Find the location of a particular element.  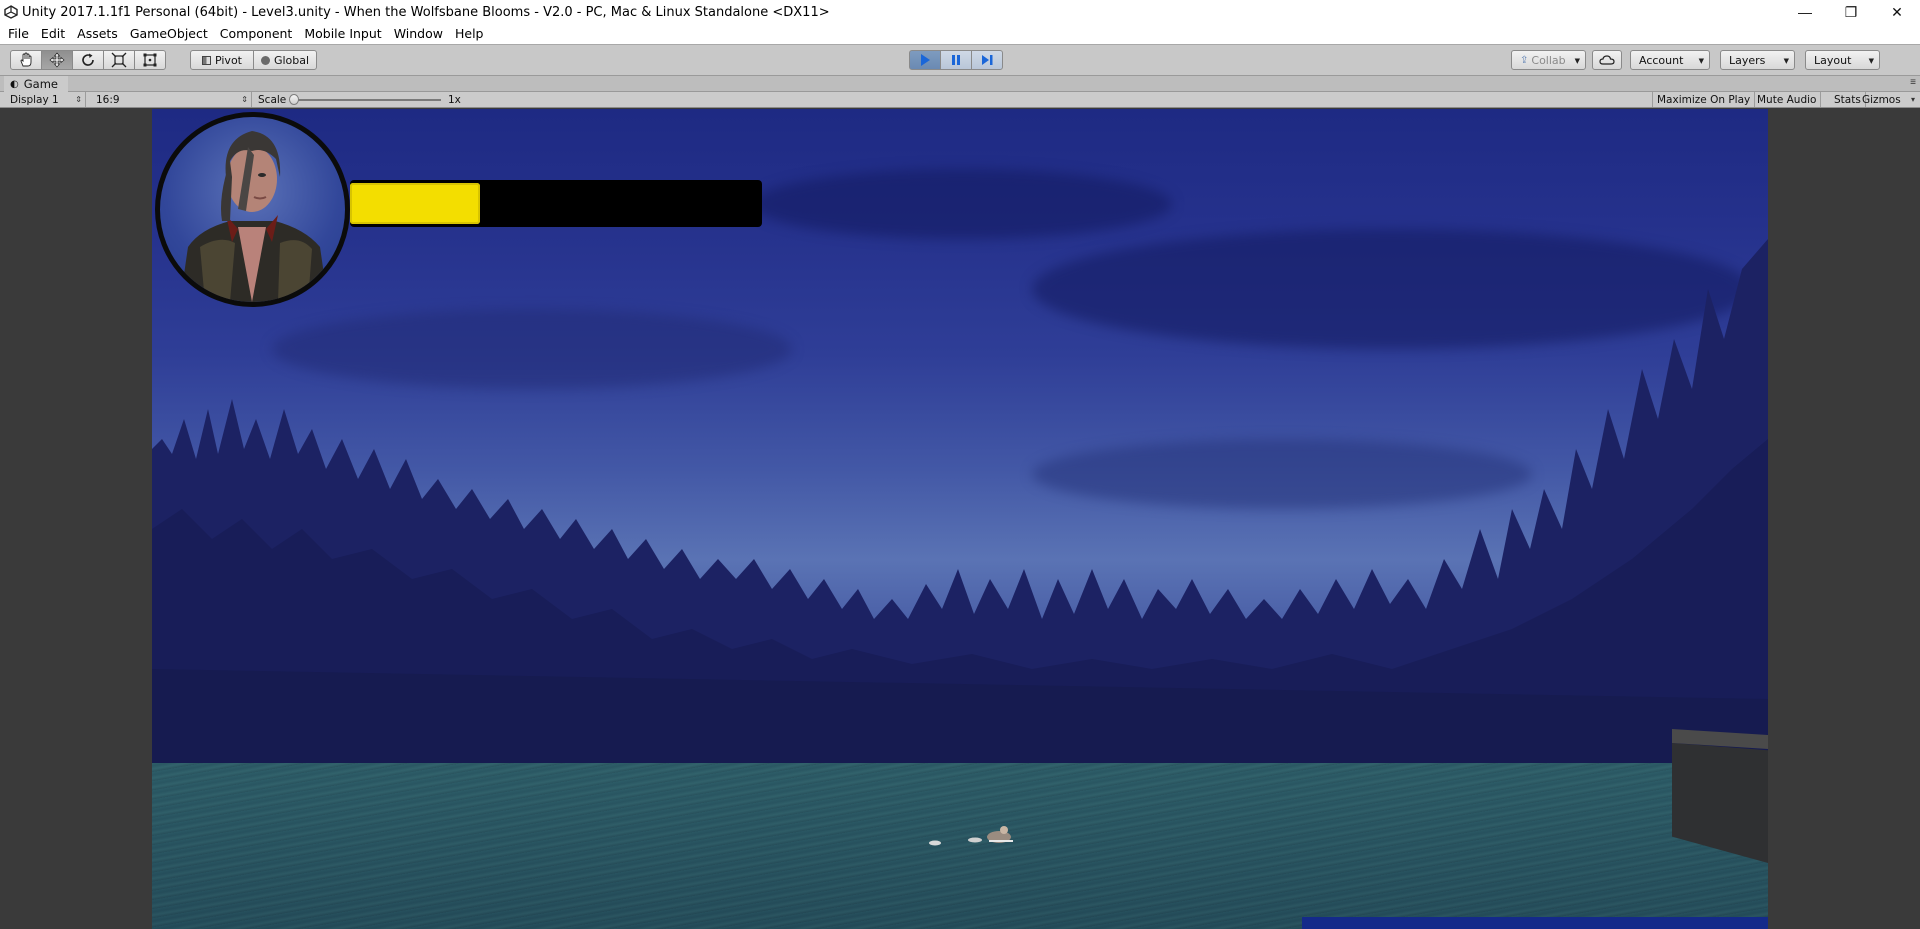

gizmos-dropdown: Gizmos ▾ is located at coordinates (1888, 99).